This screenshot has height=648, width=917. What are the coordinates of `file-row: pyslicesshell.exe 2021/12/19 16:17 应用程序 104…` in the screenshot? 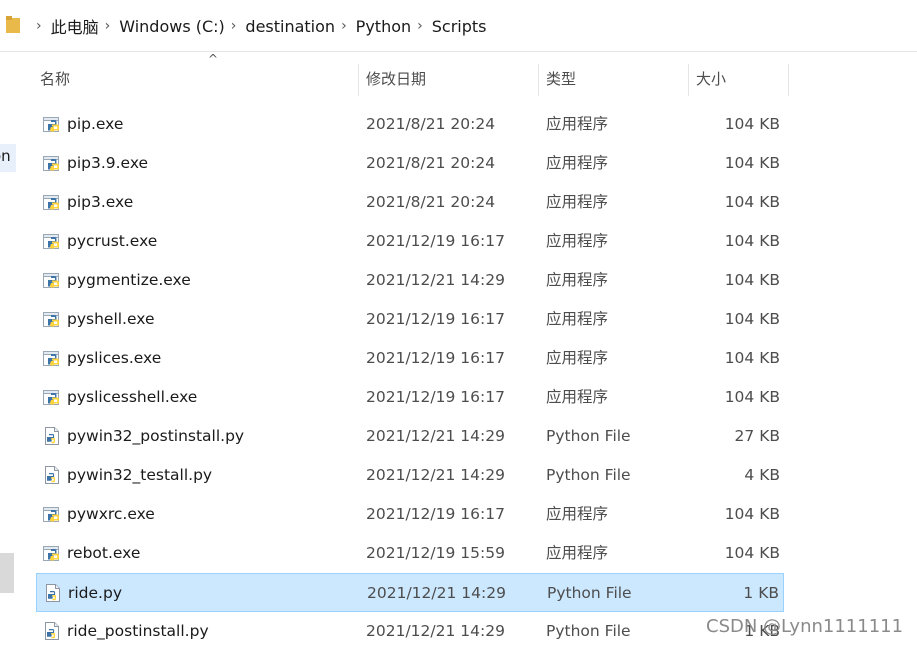 It's located at (410, 397).